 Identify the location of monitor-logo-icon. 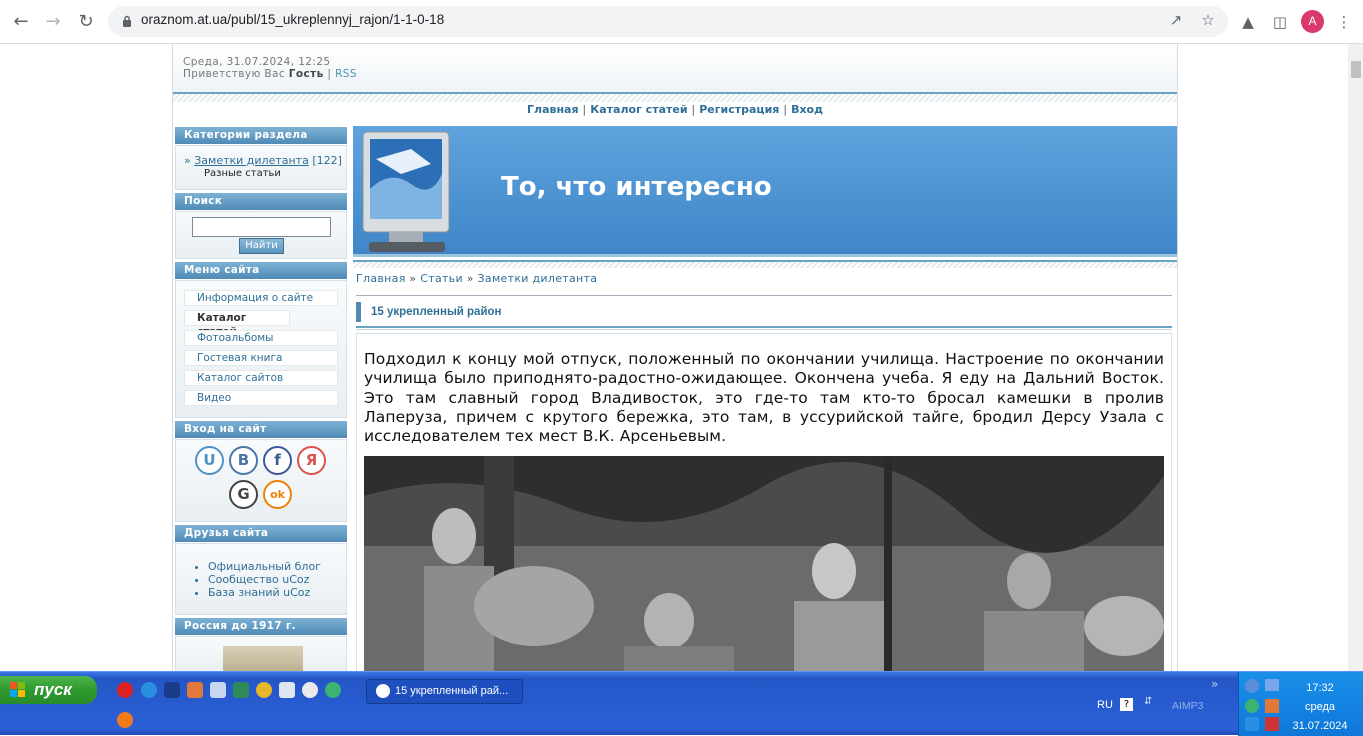
(406, 191).